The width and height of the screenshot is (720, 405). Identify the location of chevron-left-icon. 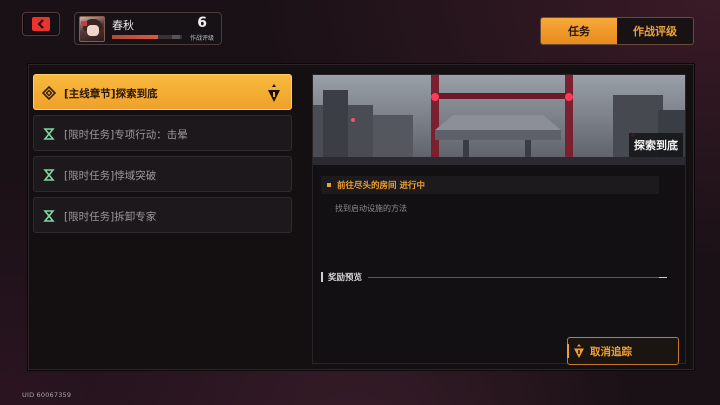
(41, 24).